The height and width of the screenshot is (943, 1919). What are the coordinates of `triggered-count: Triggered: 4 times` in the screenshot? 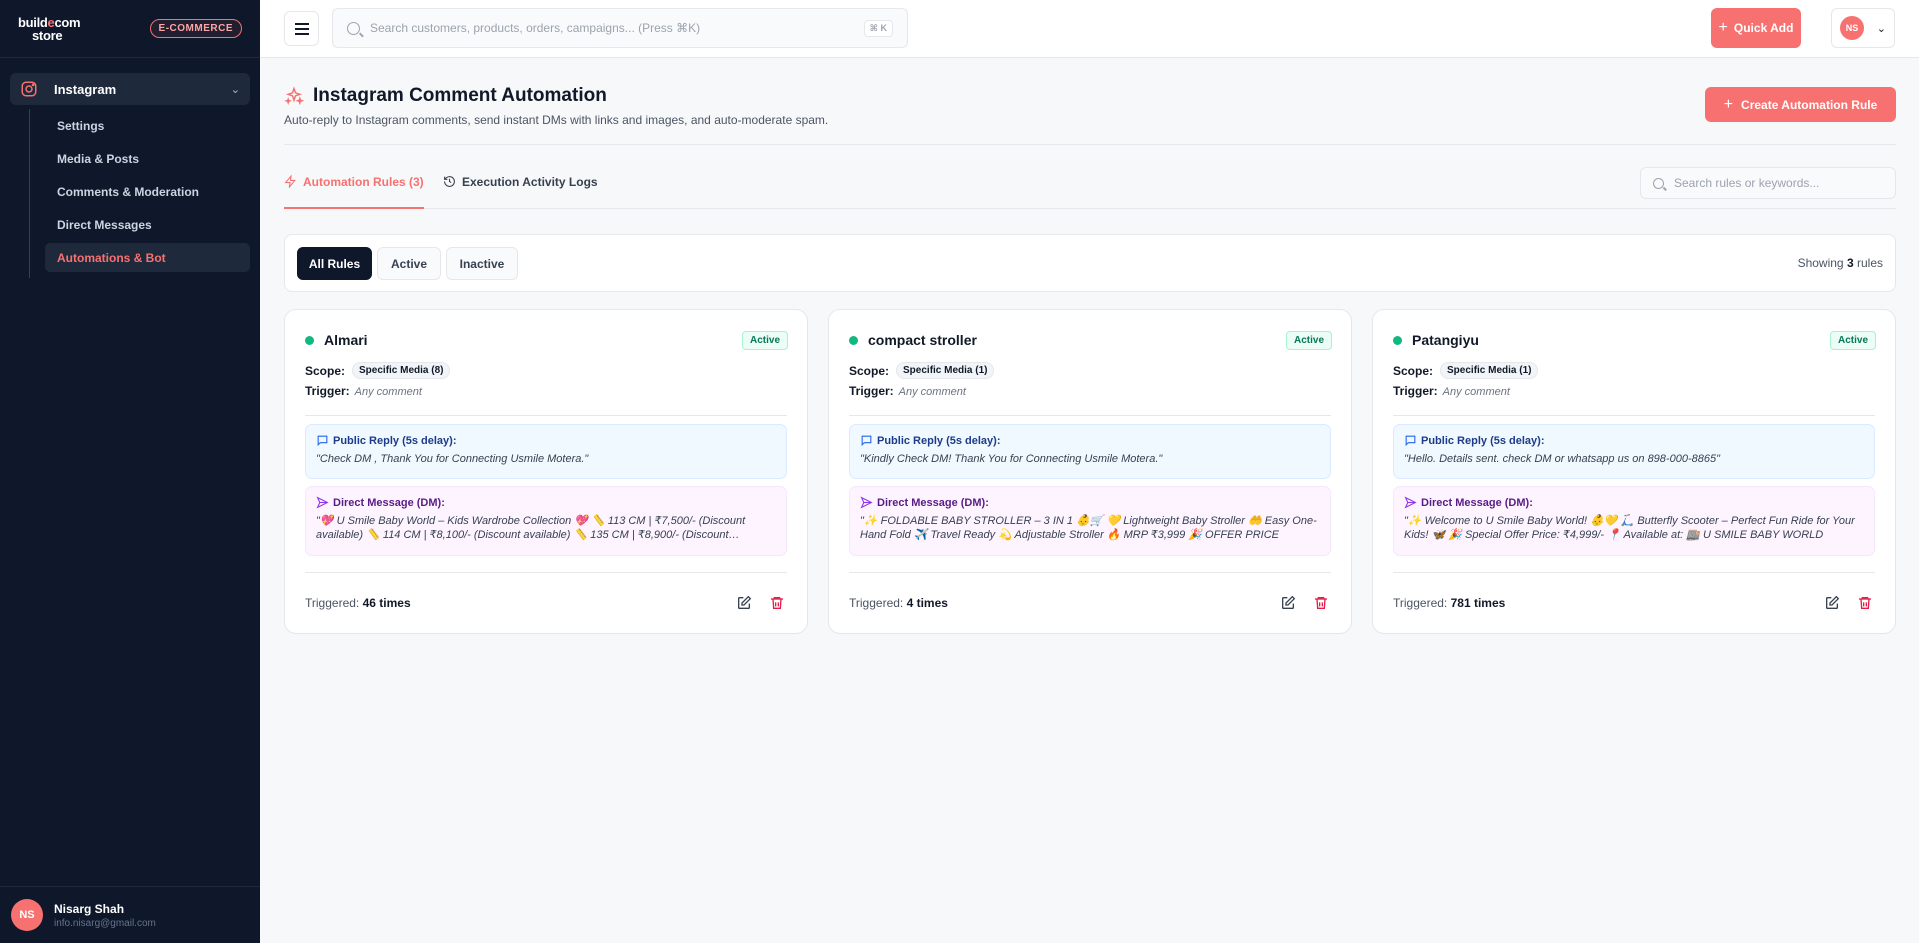 It's located at (898, 603).